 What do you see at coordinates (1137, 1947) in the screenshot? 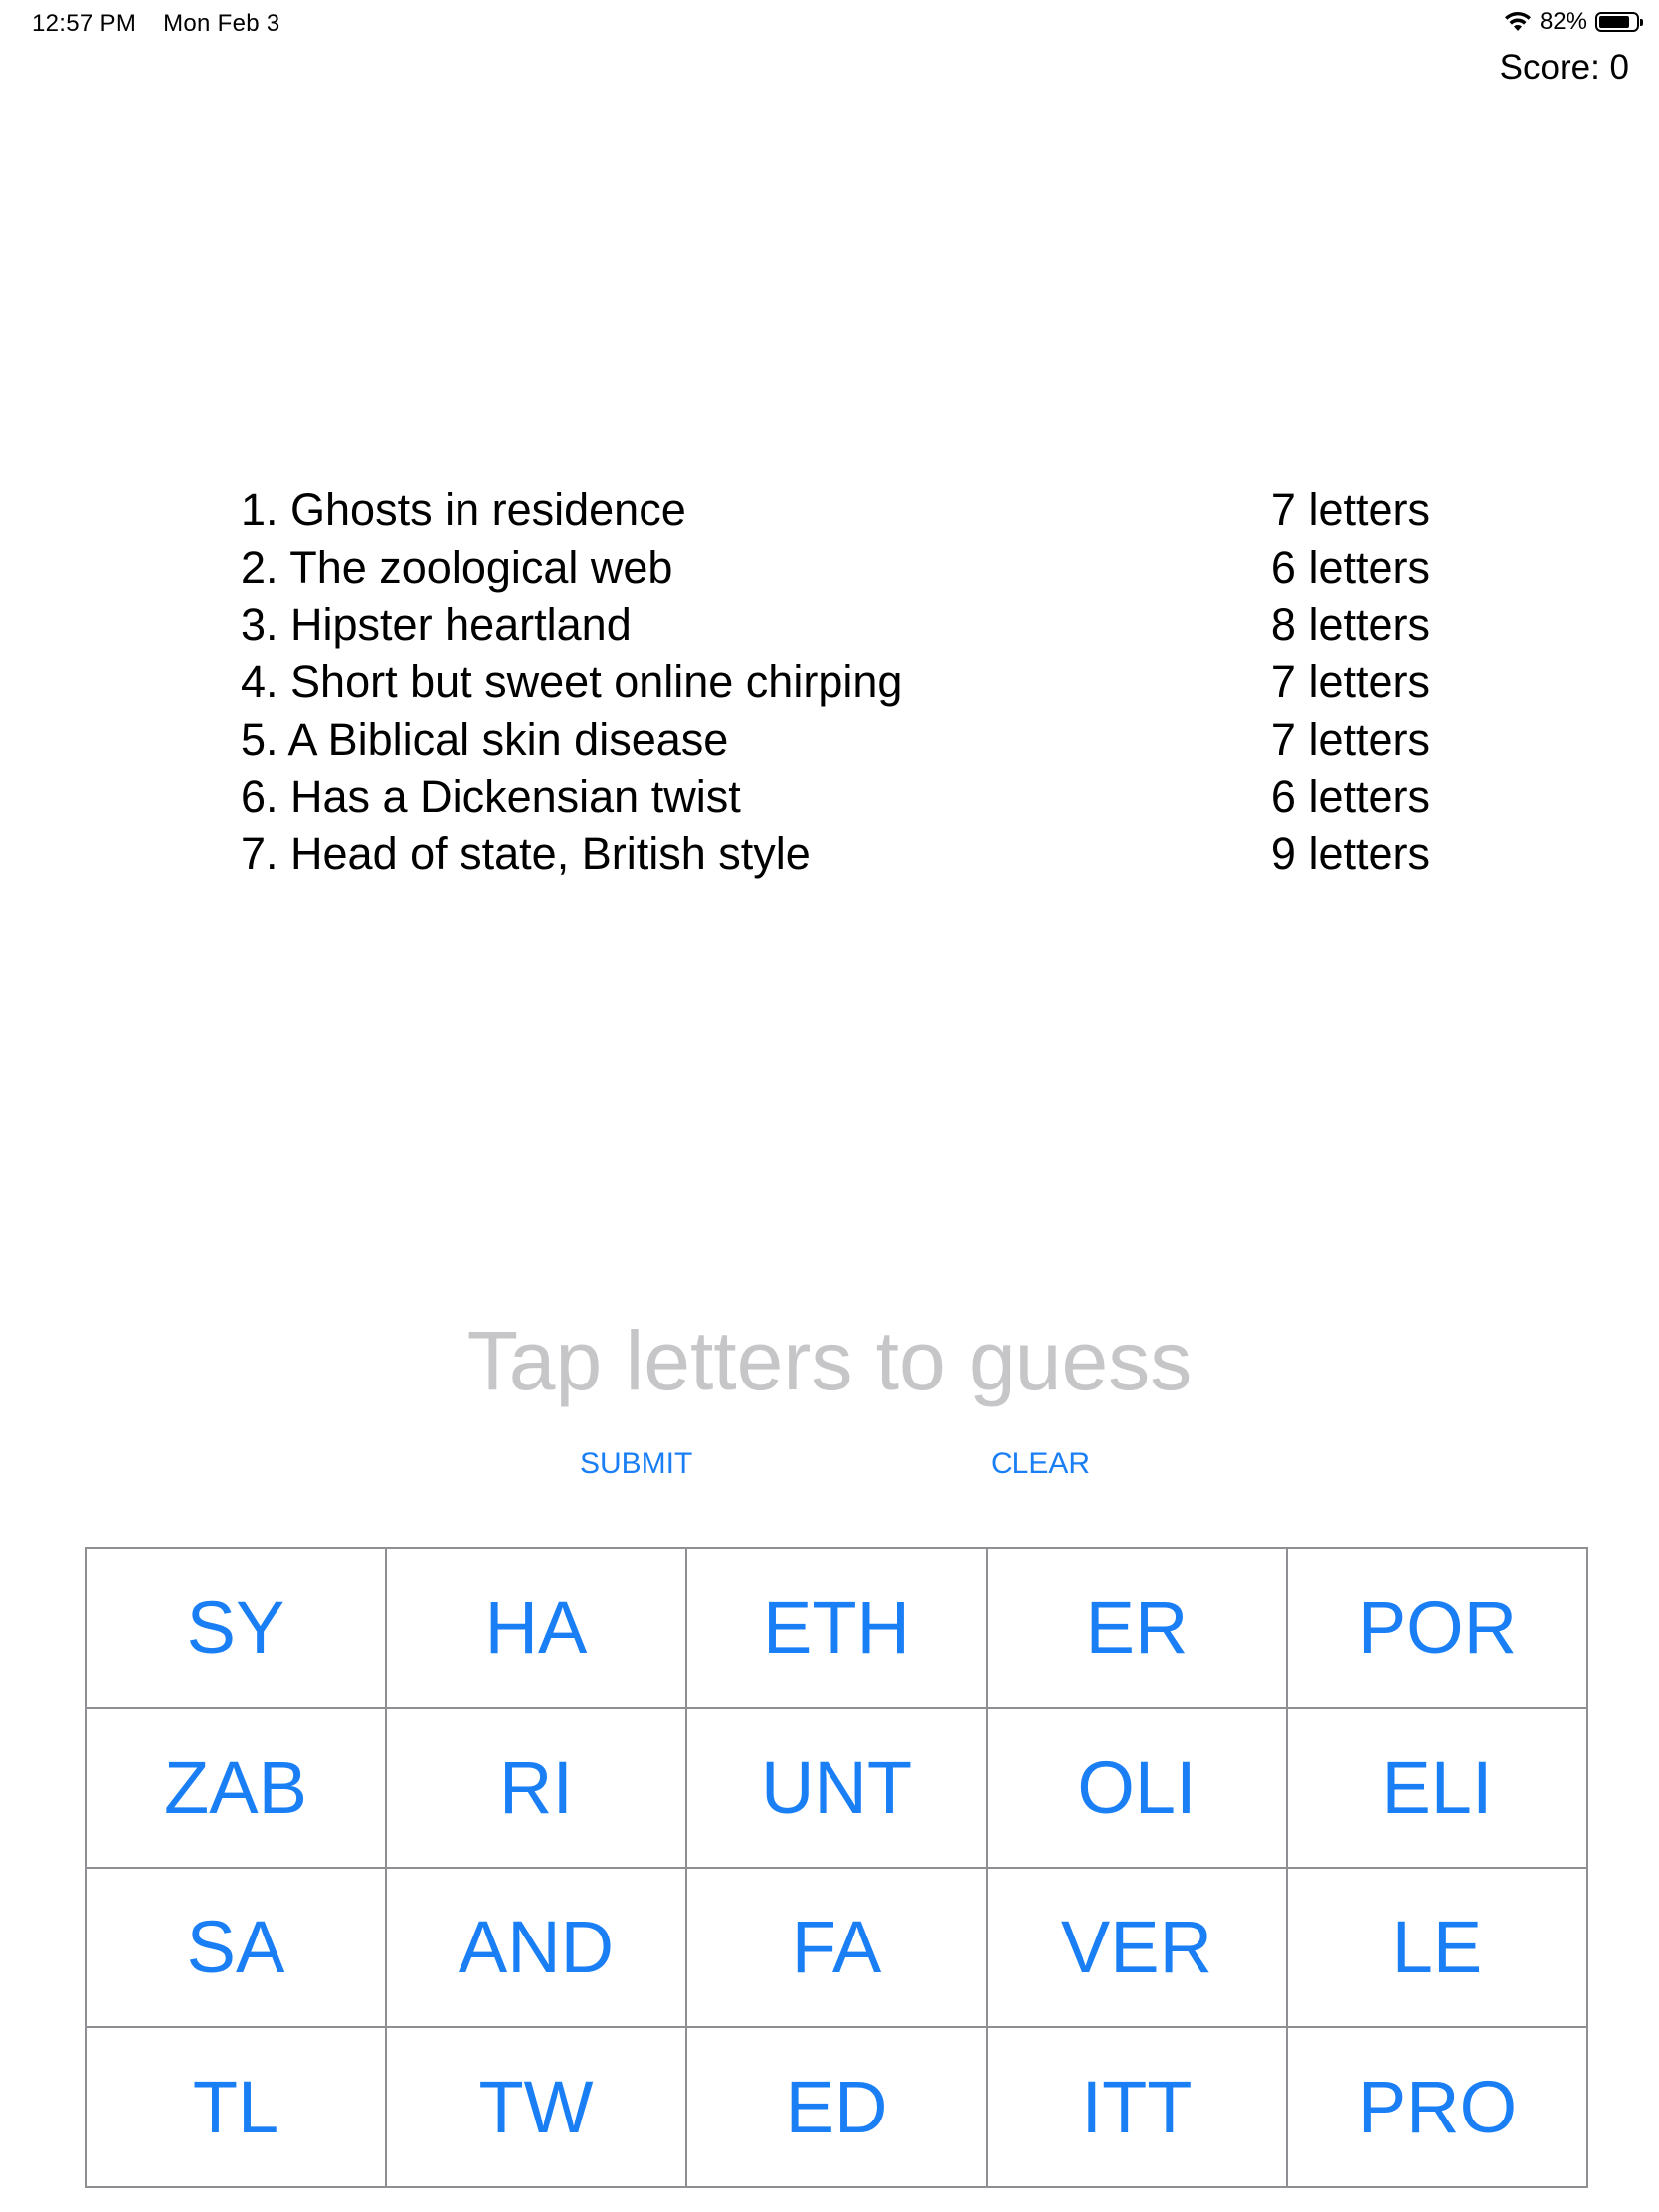
I see `letter-tile: VER` at bounding box center [1137, 1947].